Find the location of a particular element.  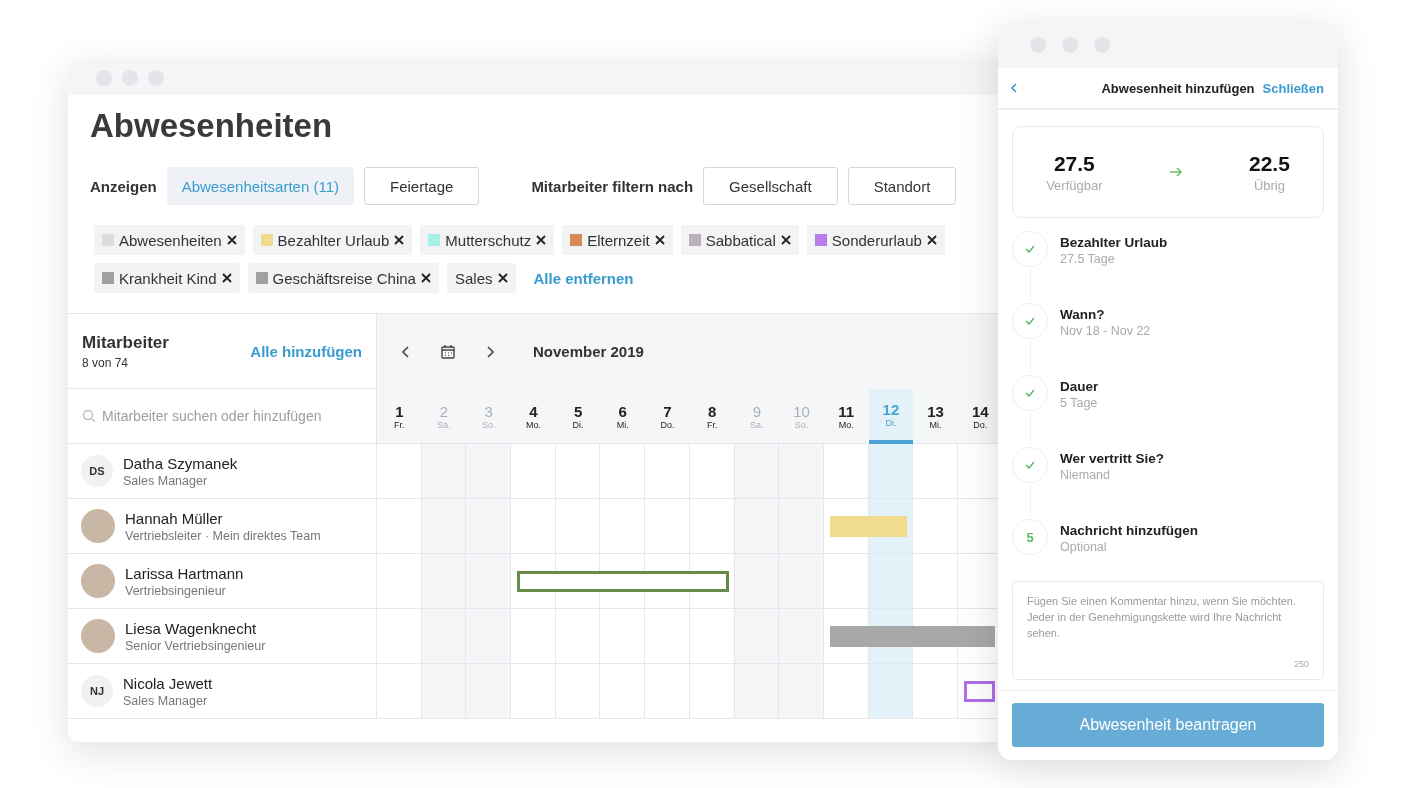

employee-role: Vertriebsleiter · Mein direktes Team is located at coordinates (223, 535).